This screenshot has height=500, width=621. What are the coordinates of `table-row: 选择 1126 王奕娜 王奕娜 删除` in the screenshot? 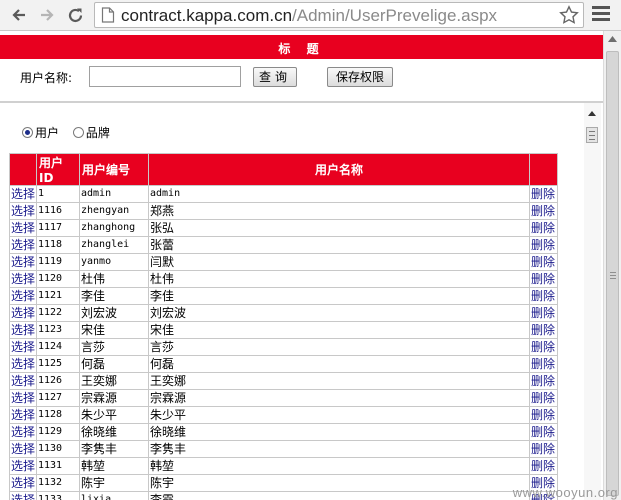 It's located at (283, 381).